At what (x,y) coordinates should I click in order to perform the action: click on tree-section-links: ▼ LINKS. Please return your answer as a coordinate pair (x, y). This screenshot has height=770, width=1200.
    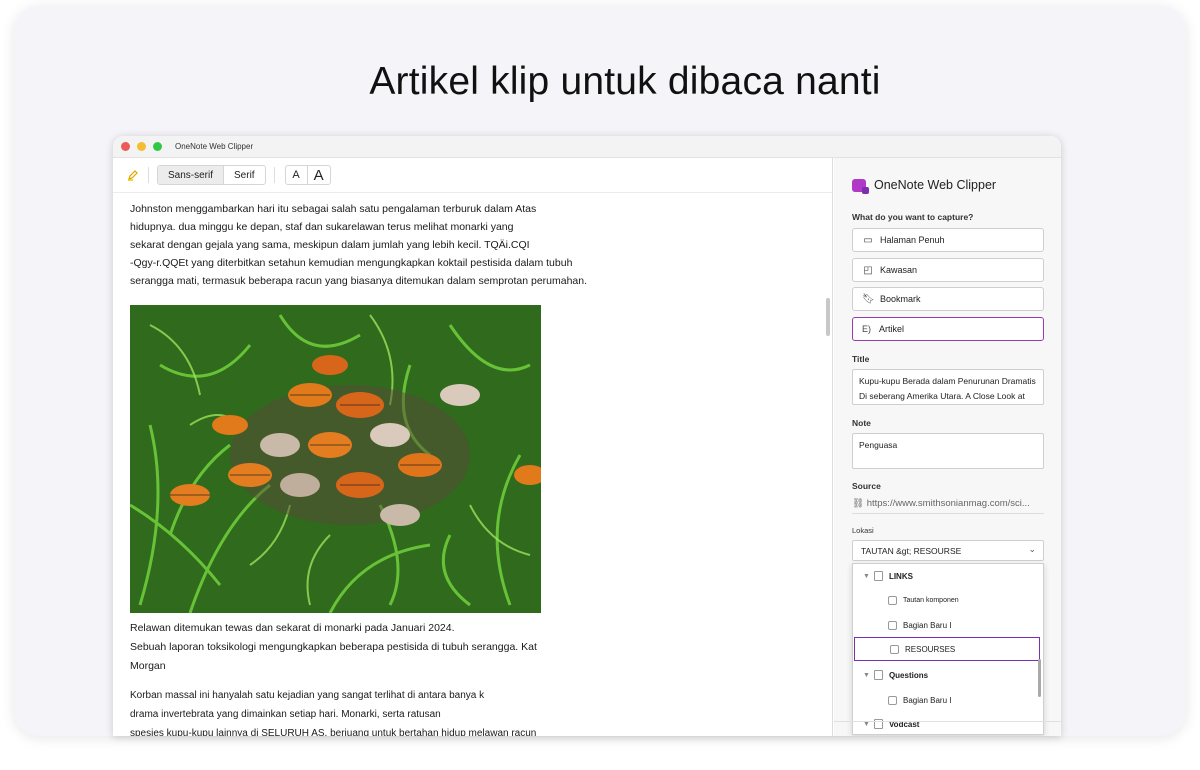
    Looking at the image, I should click on (944, 576).